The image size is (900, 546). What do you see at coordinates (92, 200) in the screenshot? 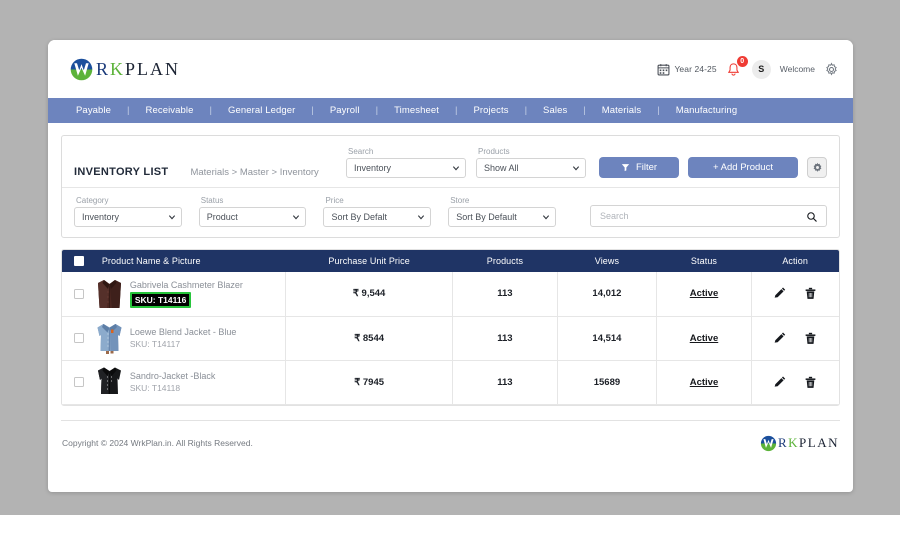
I see `category-label: Category` at bounding box center [92, 200].